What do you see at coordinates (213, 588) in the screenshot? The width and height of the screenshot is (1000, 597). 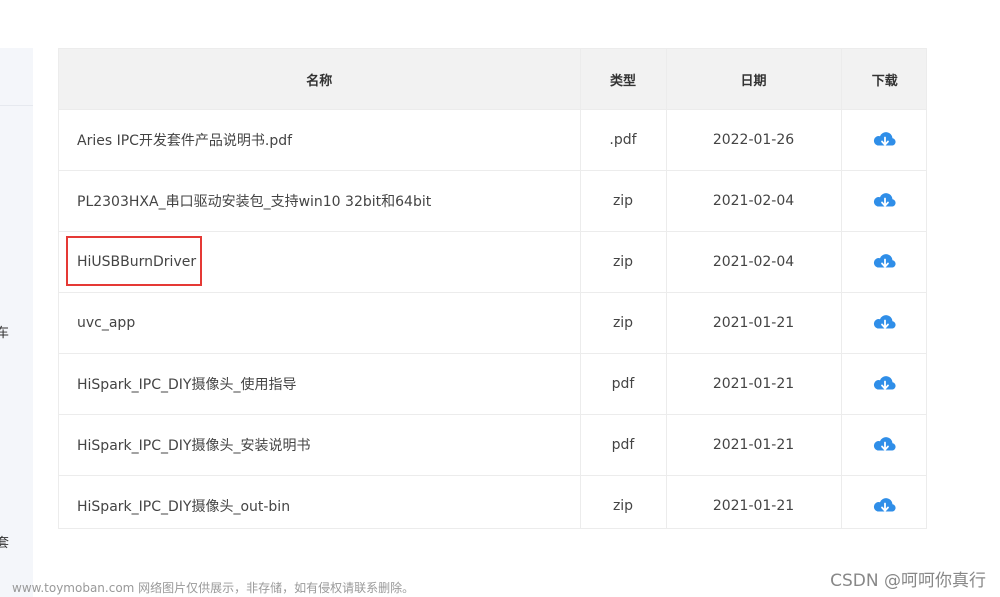 I see `watermark-text: www.toymoban.com 网络图片仅供展示，非存储，如有侵权请联系删除。` at bounding box center [213, 588].